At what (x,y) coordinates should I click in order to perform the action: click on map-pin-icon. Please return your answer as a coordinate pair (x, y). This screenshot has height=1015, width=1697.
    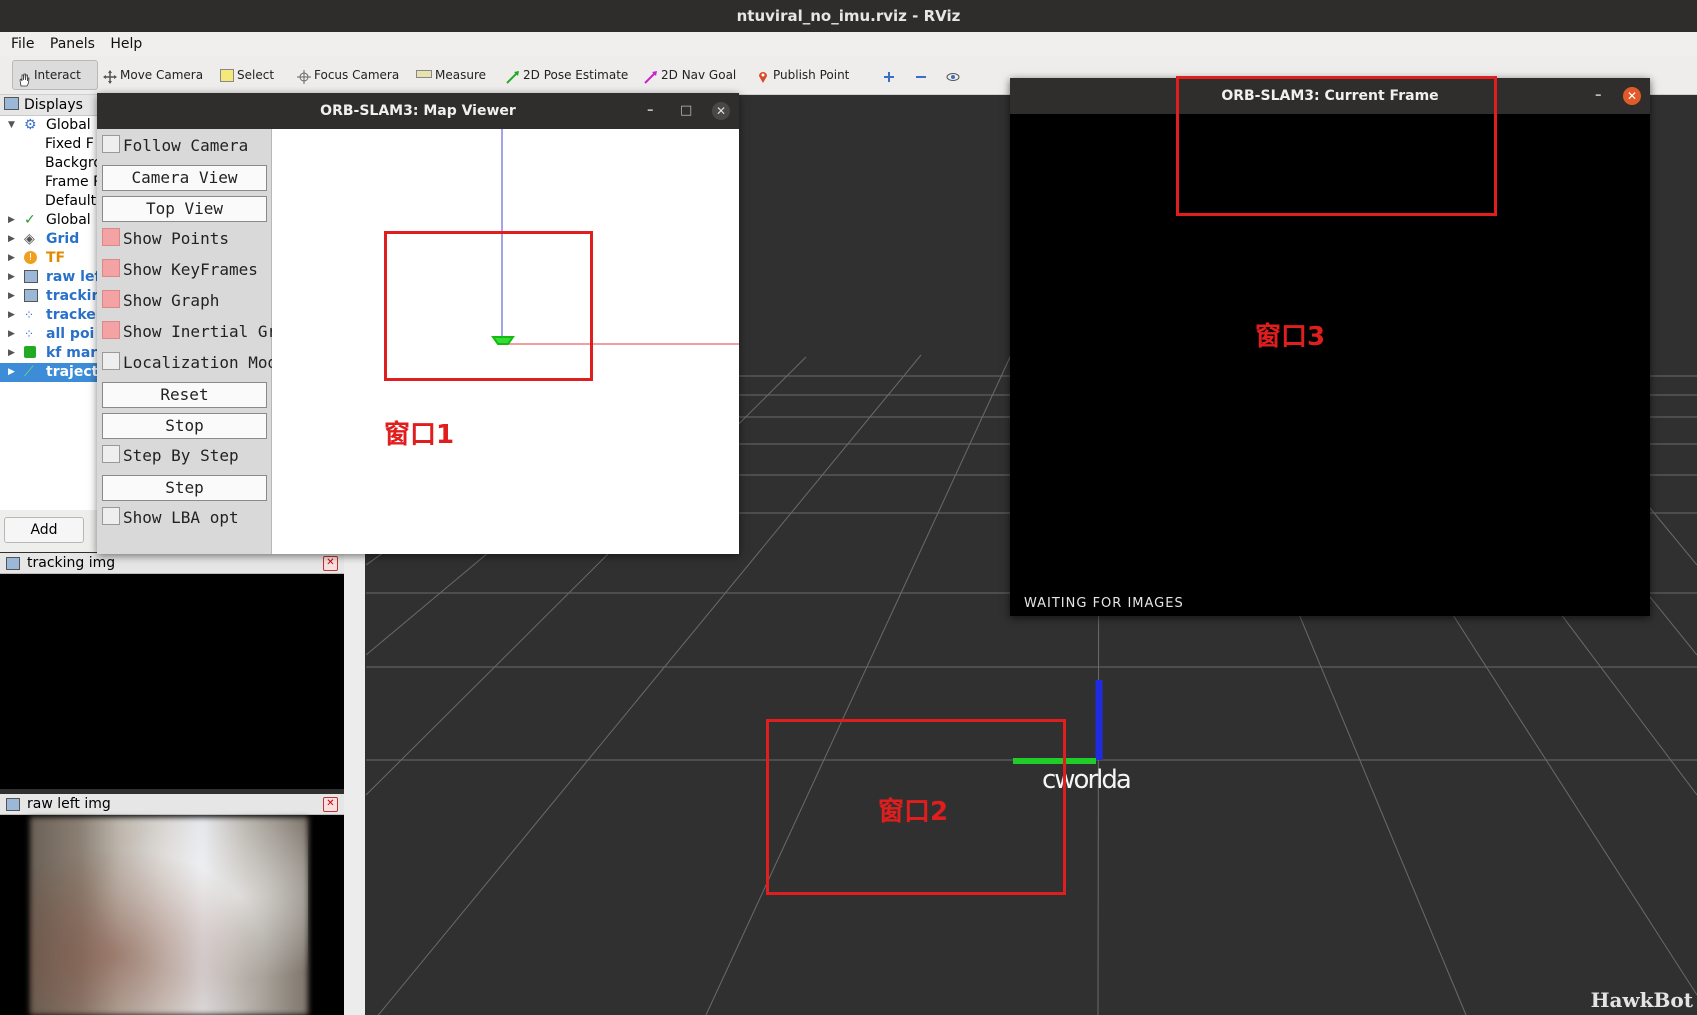
    Looking at the image, I should click on (763, 76).